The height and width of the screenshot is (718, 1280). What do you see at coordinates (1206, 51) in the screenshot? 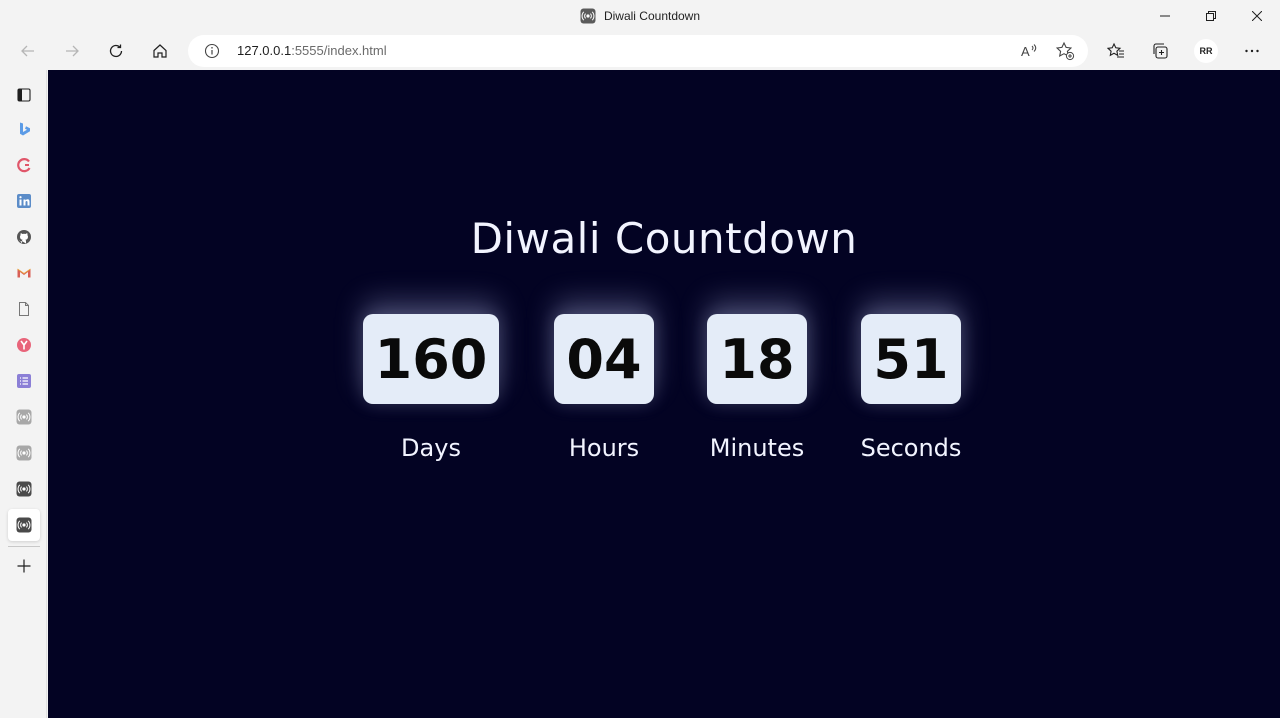
I see `profile-avatar: RR` at bounding box center [1206, 51].